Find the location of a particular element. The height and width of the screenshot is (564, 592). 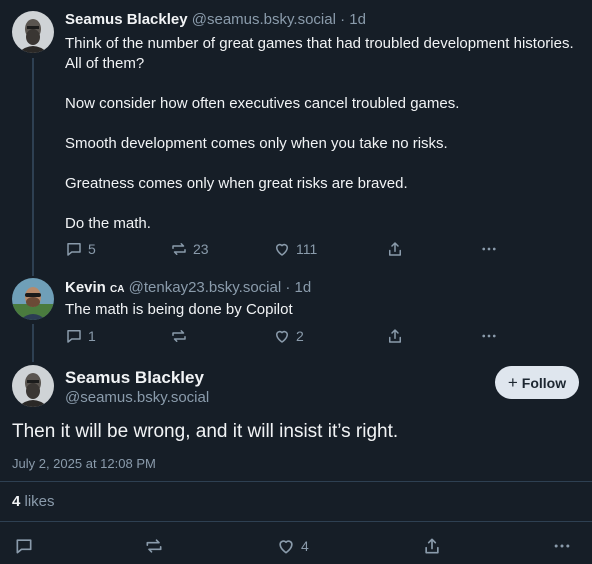

like-count: 111 is located at coordinates (307, 249).